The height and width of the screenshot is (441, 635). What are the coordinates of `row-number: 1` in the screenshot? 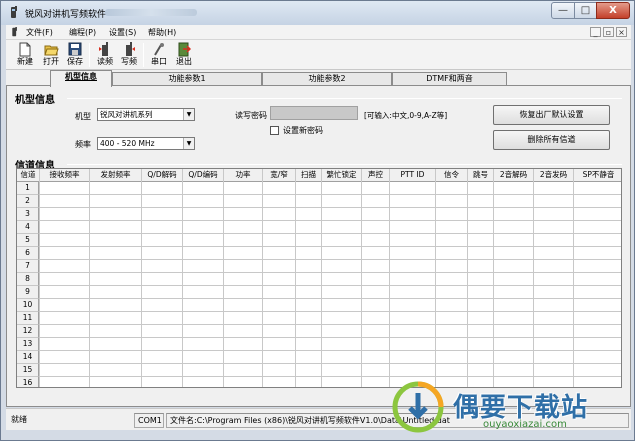 It's located at (28, 188).